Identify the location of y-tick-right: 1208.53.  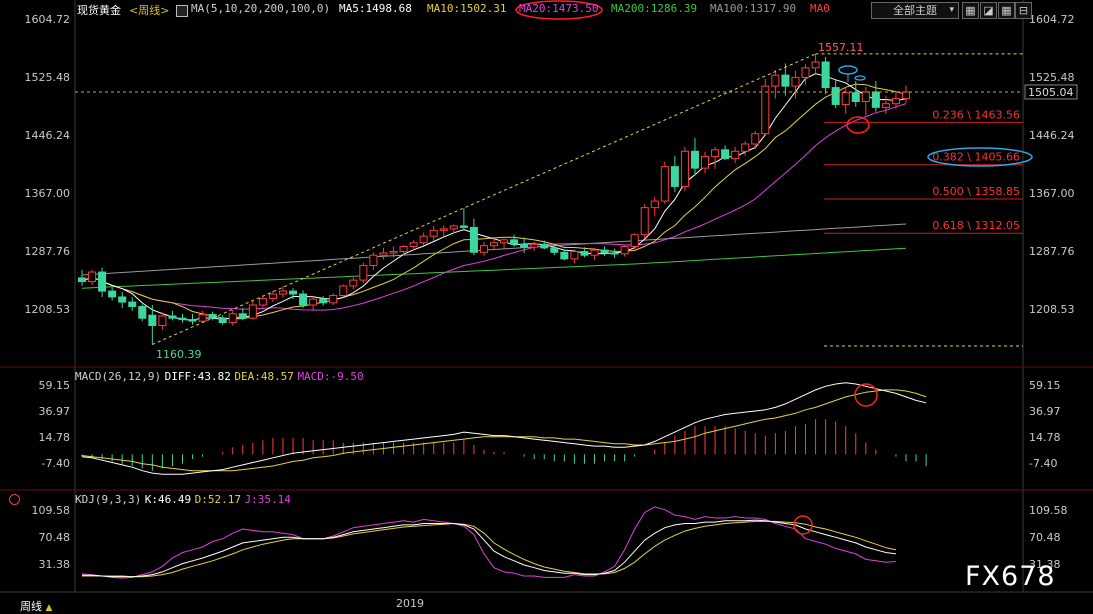
(1052, 309).